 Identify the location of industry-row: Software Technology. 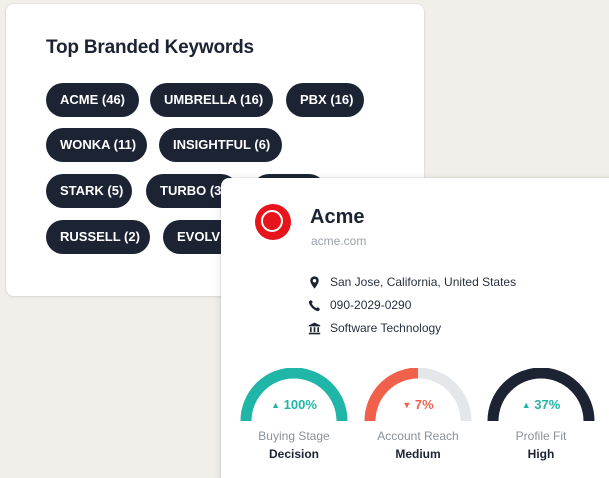
(374, 328).